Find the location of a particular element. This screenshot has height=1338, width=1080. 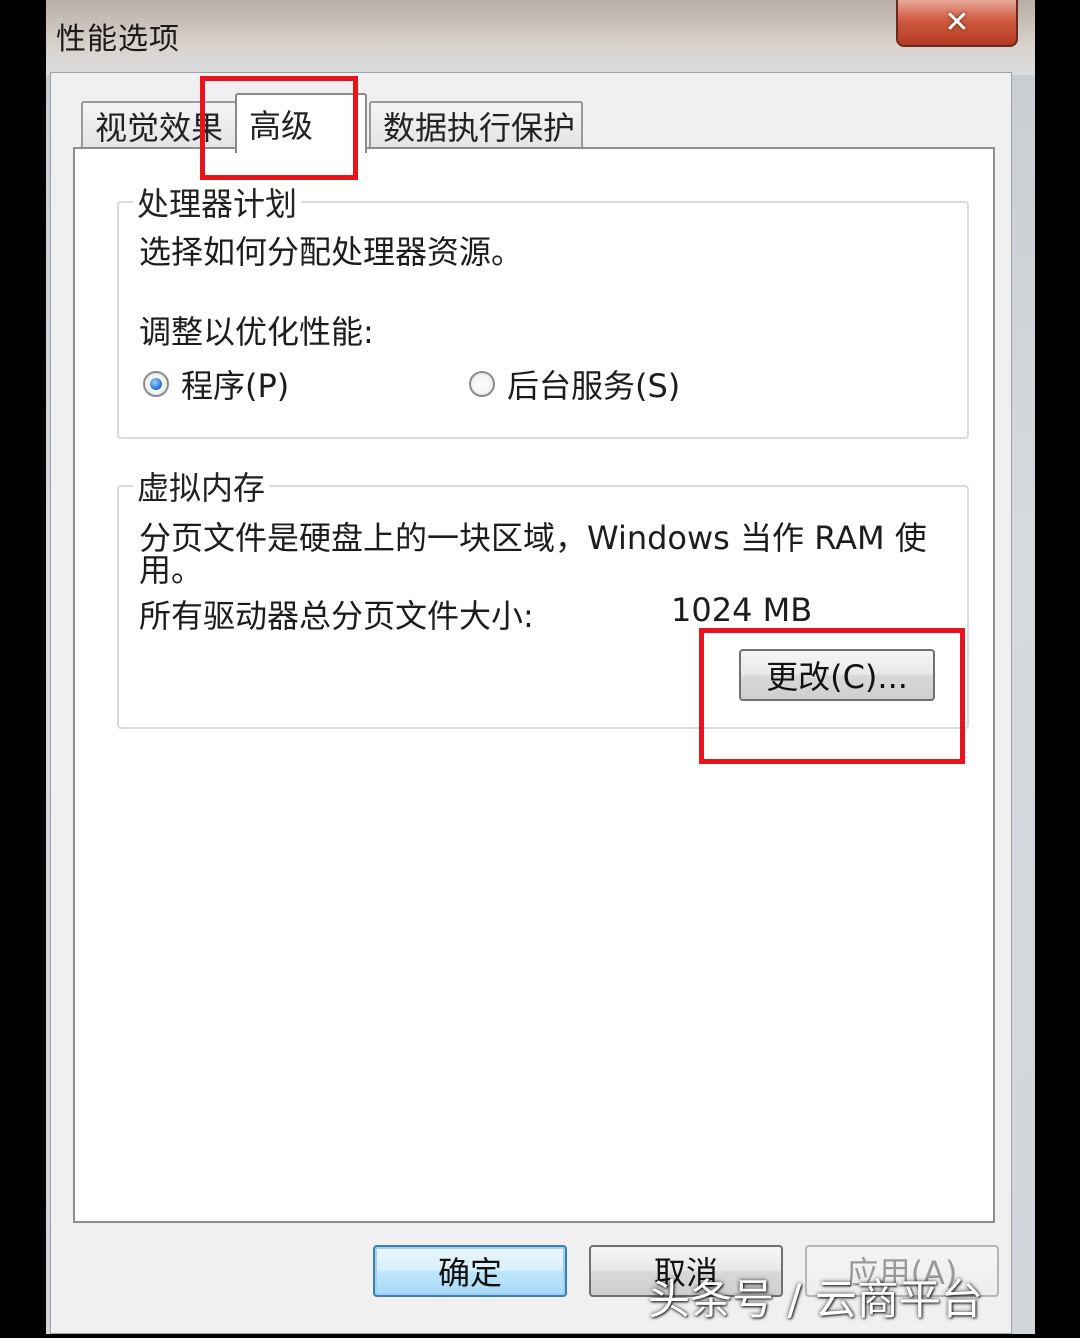

window-title: 性能选项 is located at coordinates (118, 39).